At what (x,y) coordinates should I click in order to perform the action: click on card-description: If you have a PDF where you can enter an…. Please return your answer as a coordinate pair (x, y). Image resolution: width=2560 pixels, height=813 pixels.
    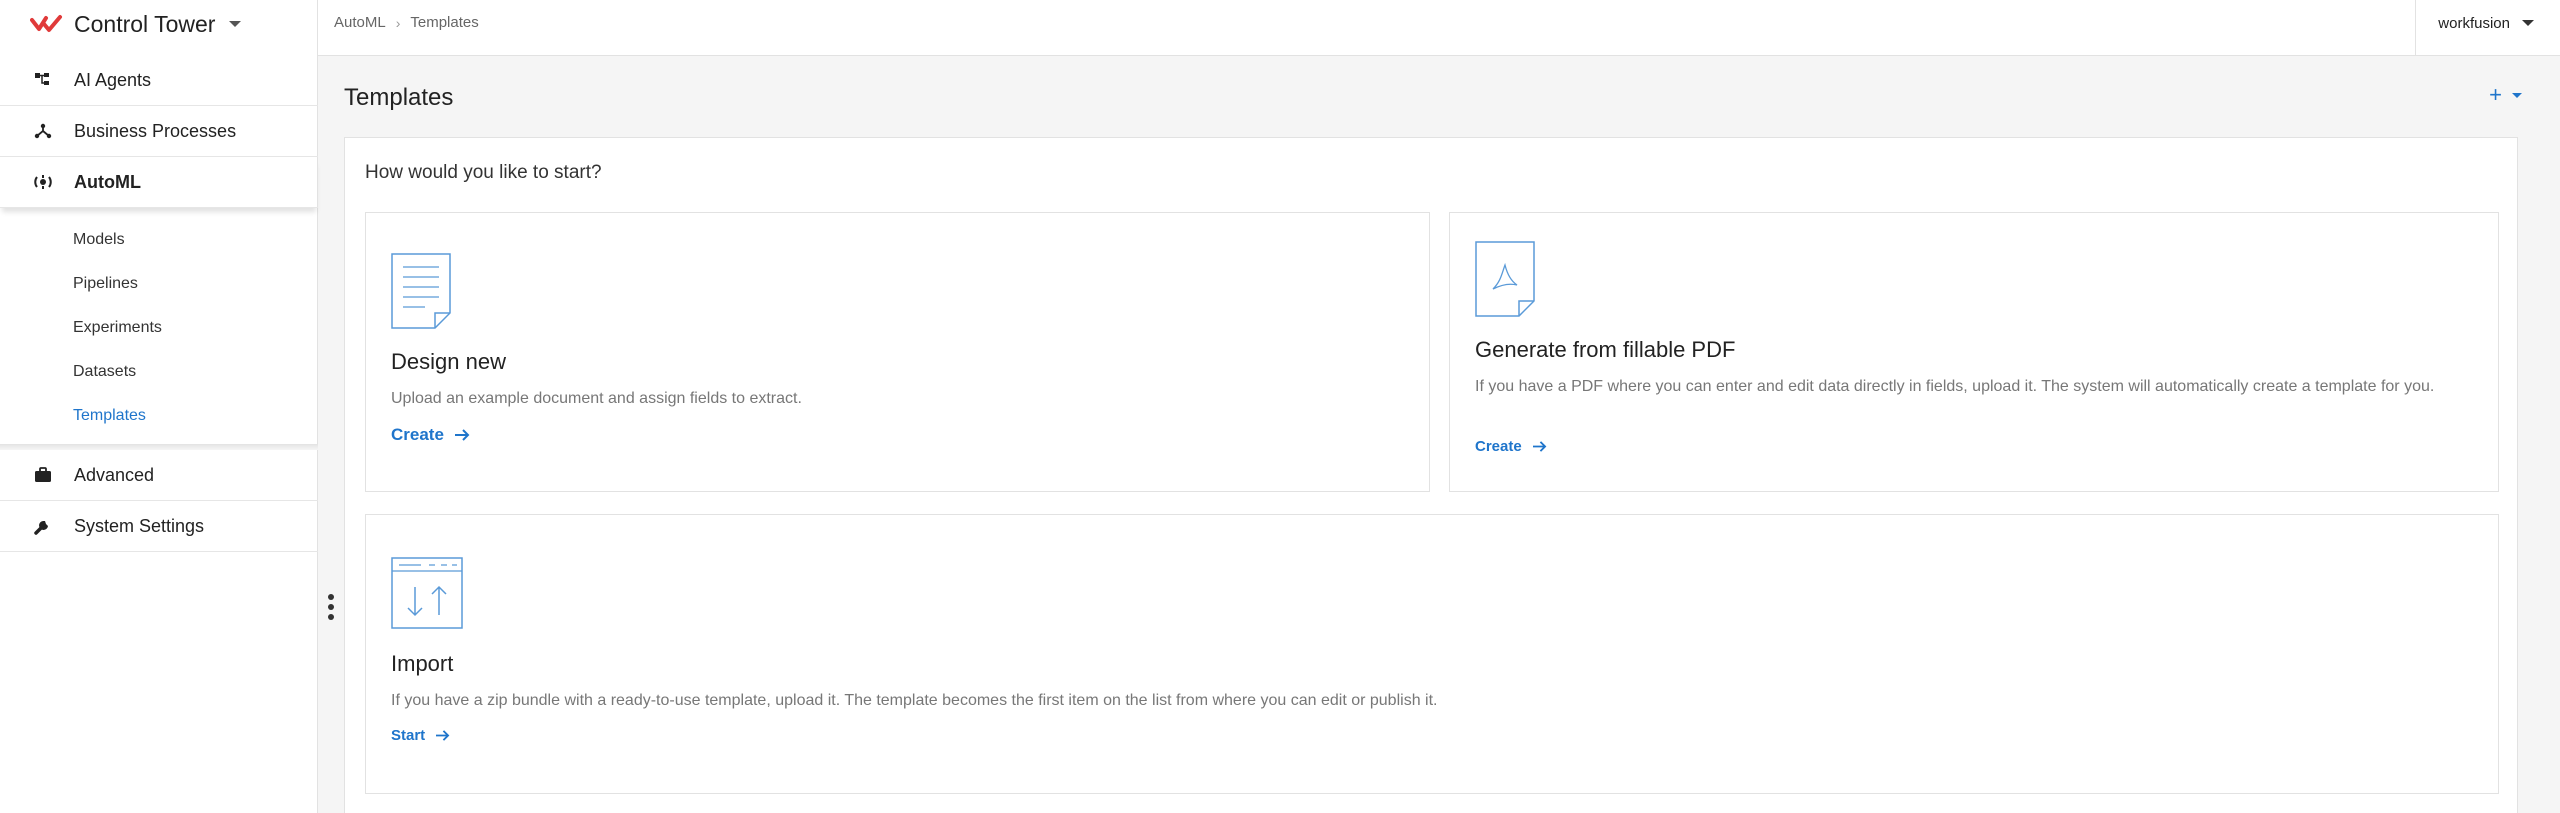
    Looking at the image, I should click on (1955, 386).